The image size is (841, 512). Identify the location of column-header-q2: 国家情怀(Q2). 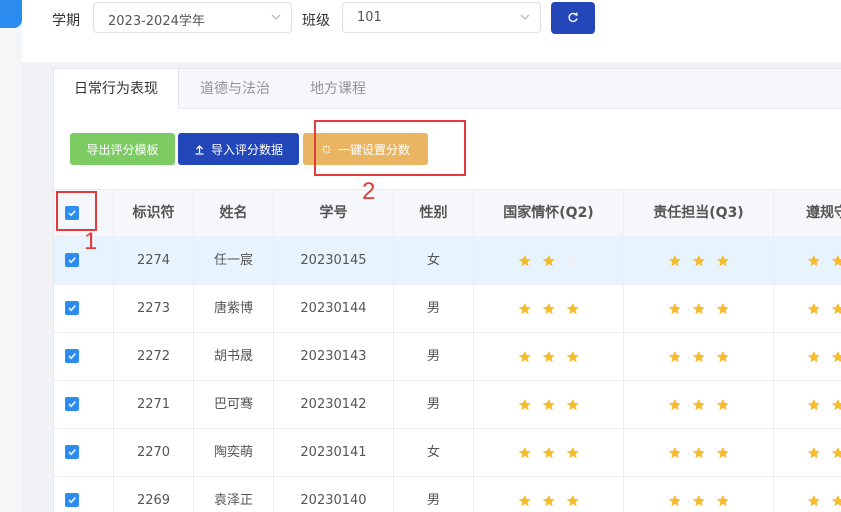
(549, 213).